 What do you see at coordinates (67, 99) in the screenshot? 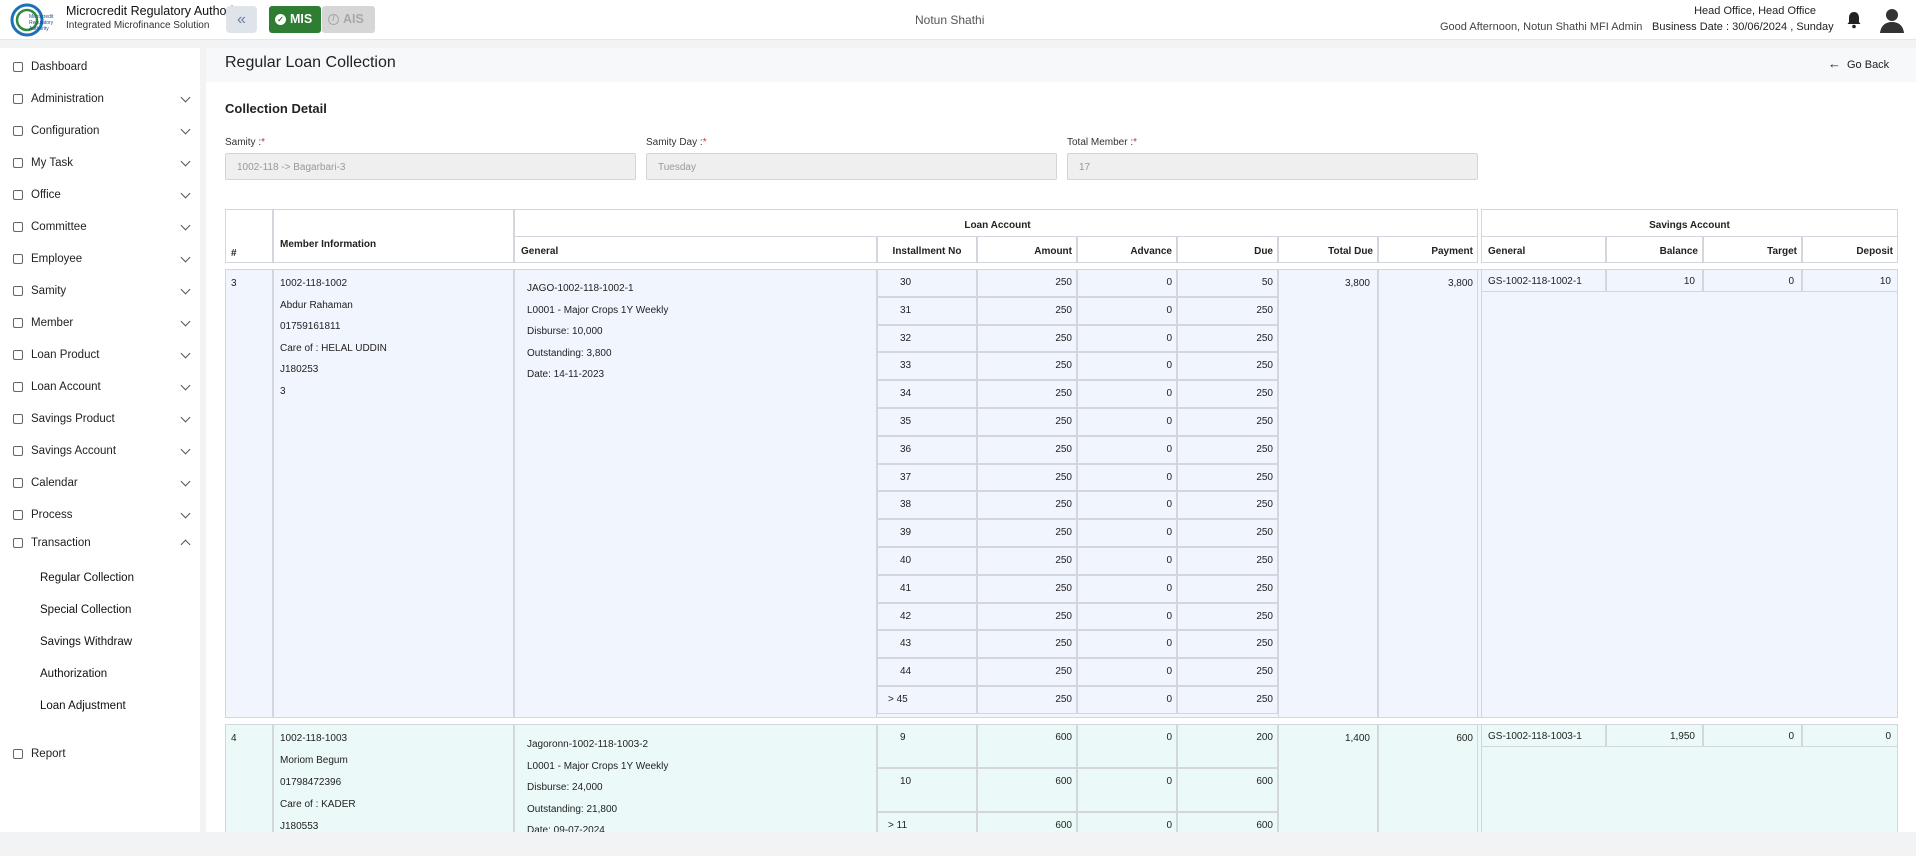
I see `sidebar-item-label: Administration` at bounding box center [67, 99].